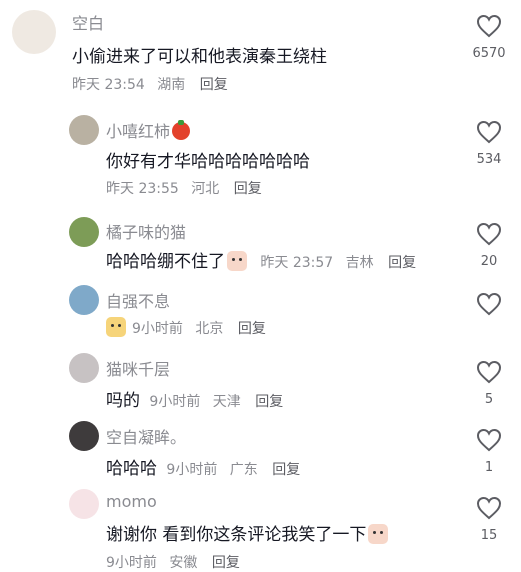 The width and height of the screenshot is (521, 572). I want to click on comment-location: 河北, so click(205, 189).